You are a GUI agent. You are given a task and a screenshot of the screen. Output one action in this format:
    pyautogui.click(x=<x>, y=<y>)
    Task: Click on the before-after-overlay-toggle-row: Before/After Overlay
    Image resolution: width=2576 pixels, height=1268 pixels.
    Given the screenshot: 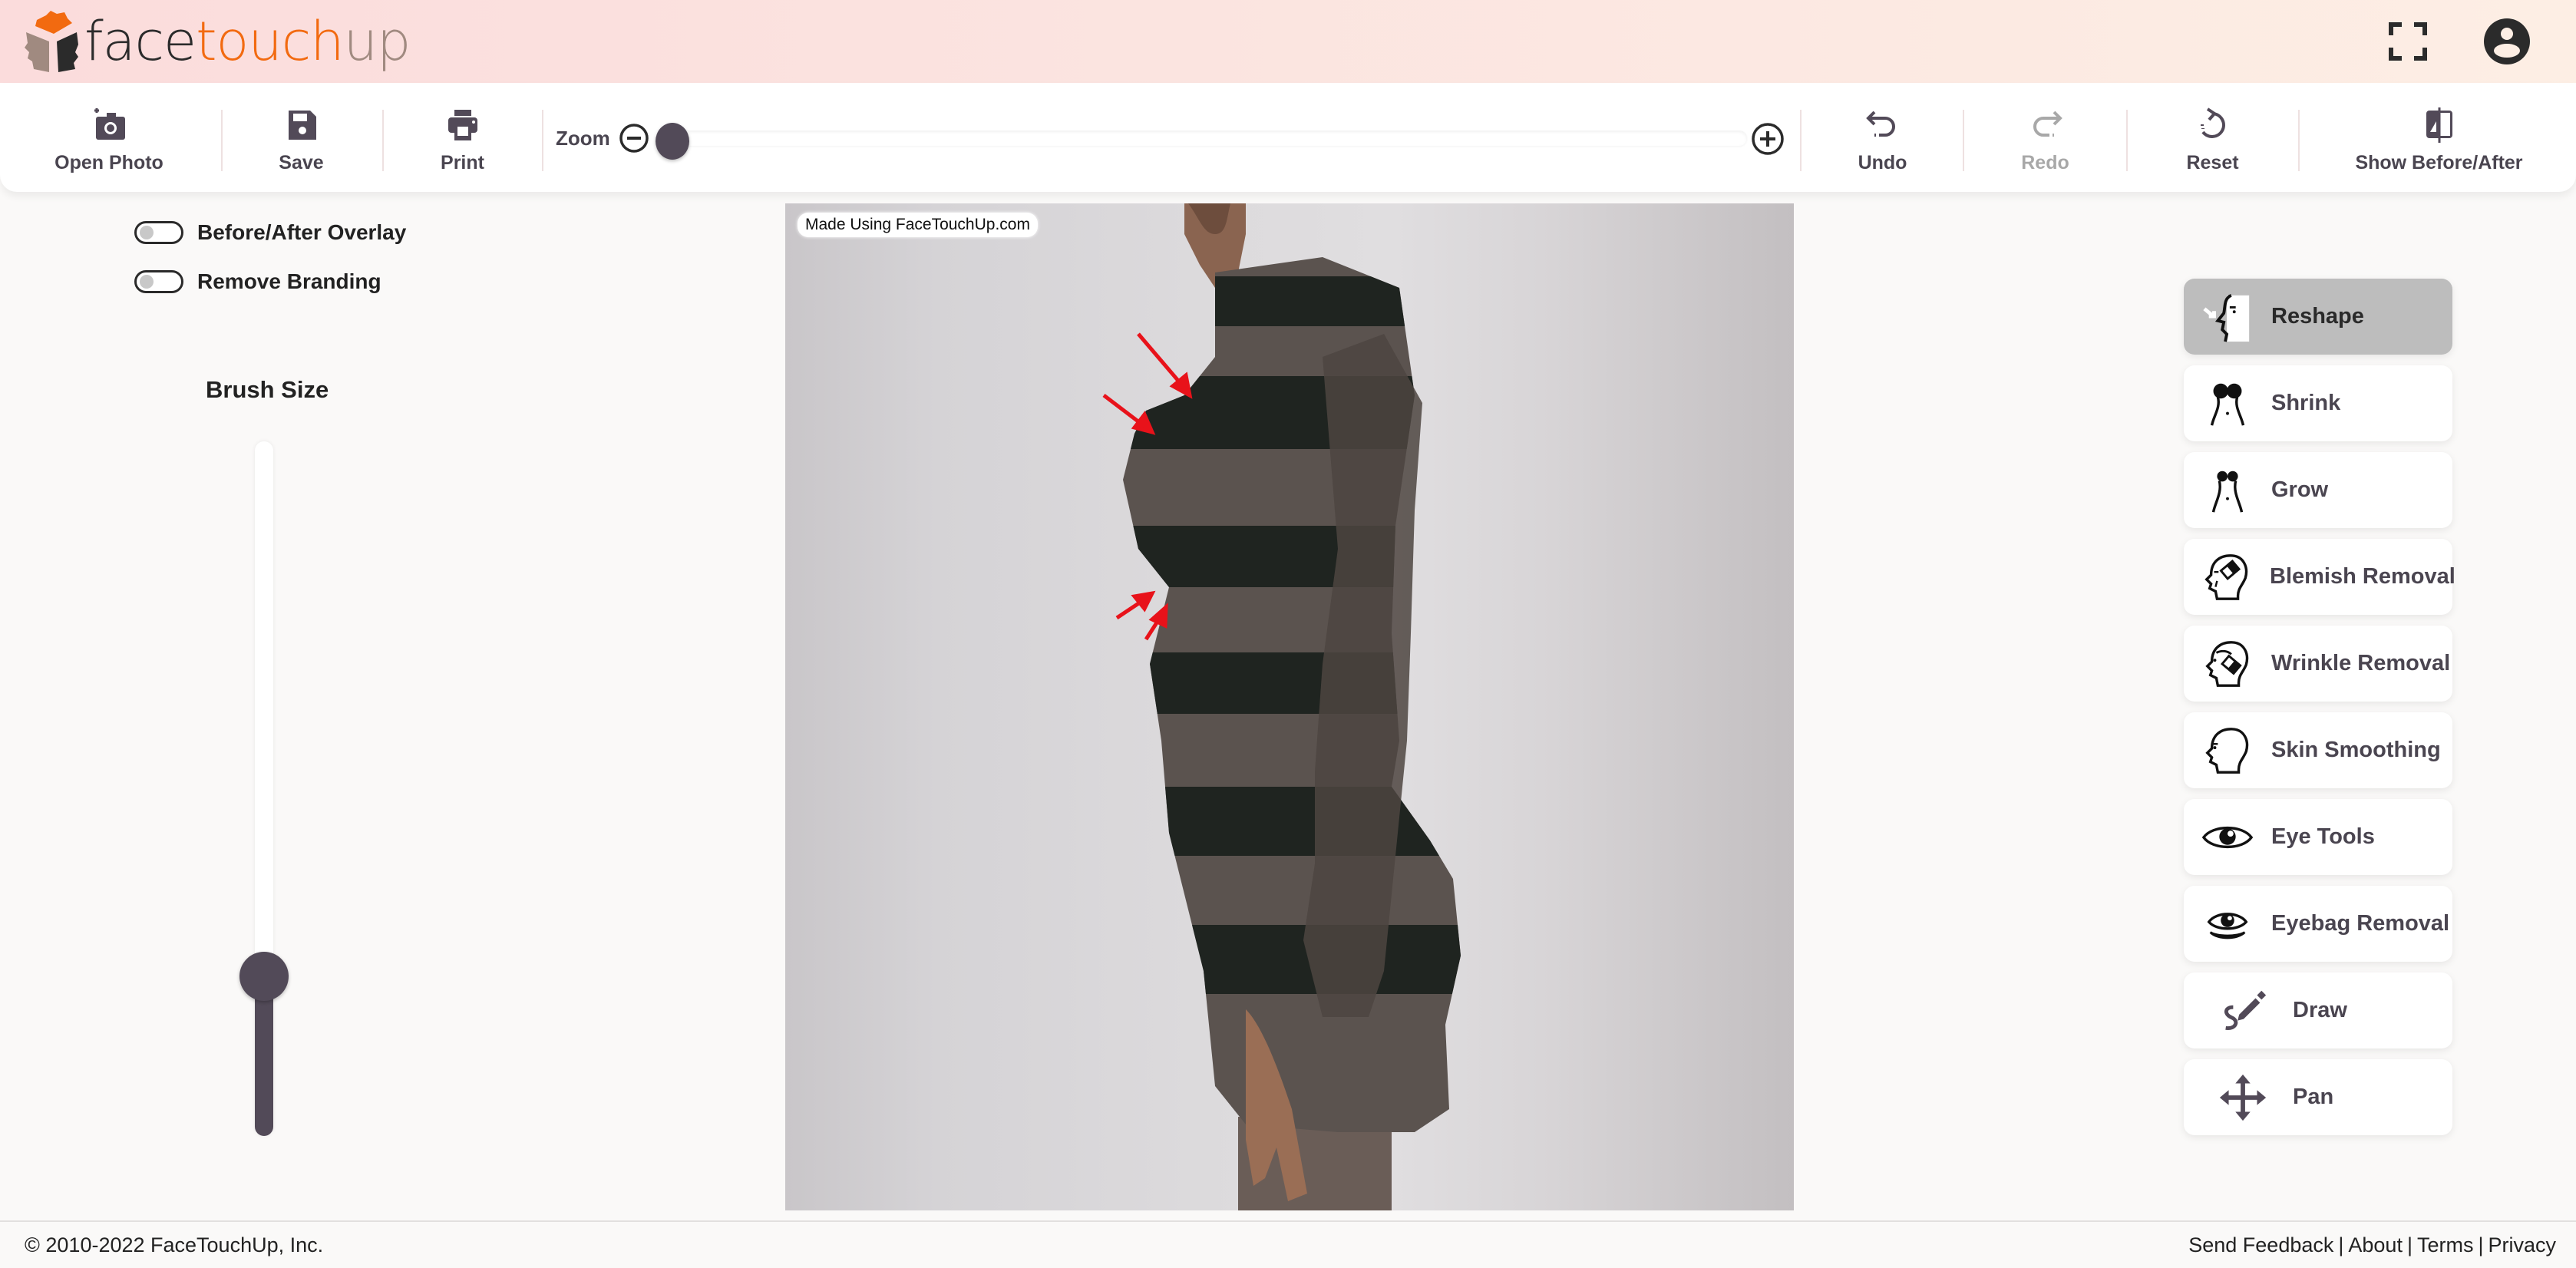 What is the action you would take?
    pyautogui.click(x=270, y=232)
    